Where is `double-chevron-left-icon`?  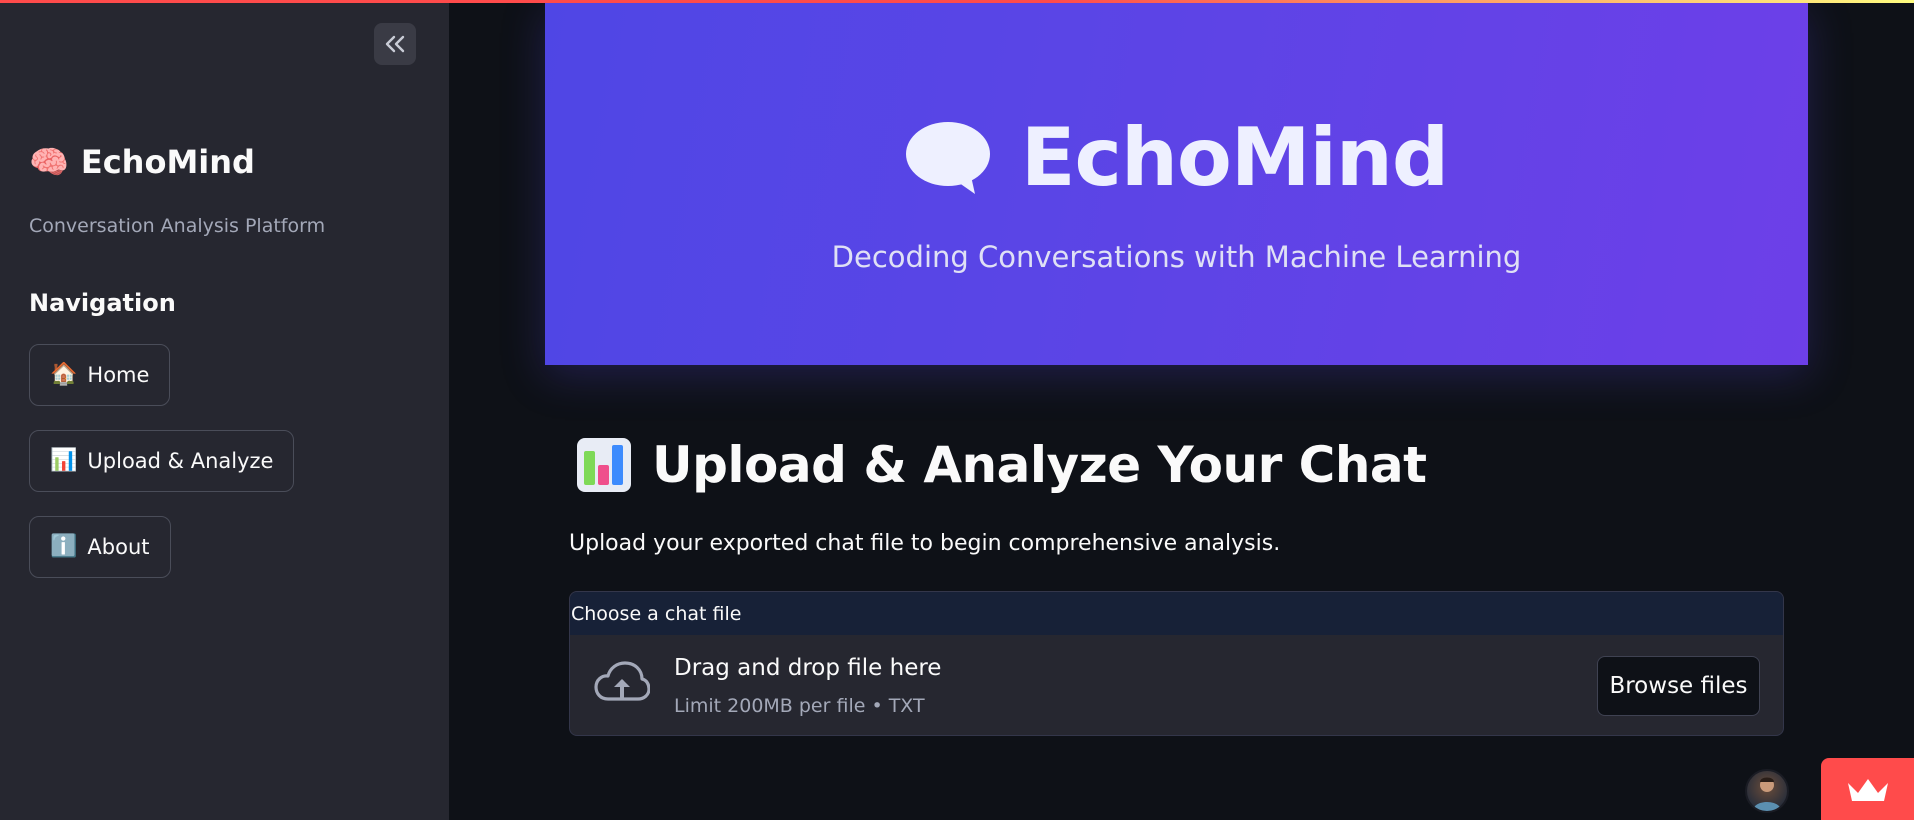
double-chevron-left-icon is located at coordinates (395, 44).